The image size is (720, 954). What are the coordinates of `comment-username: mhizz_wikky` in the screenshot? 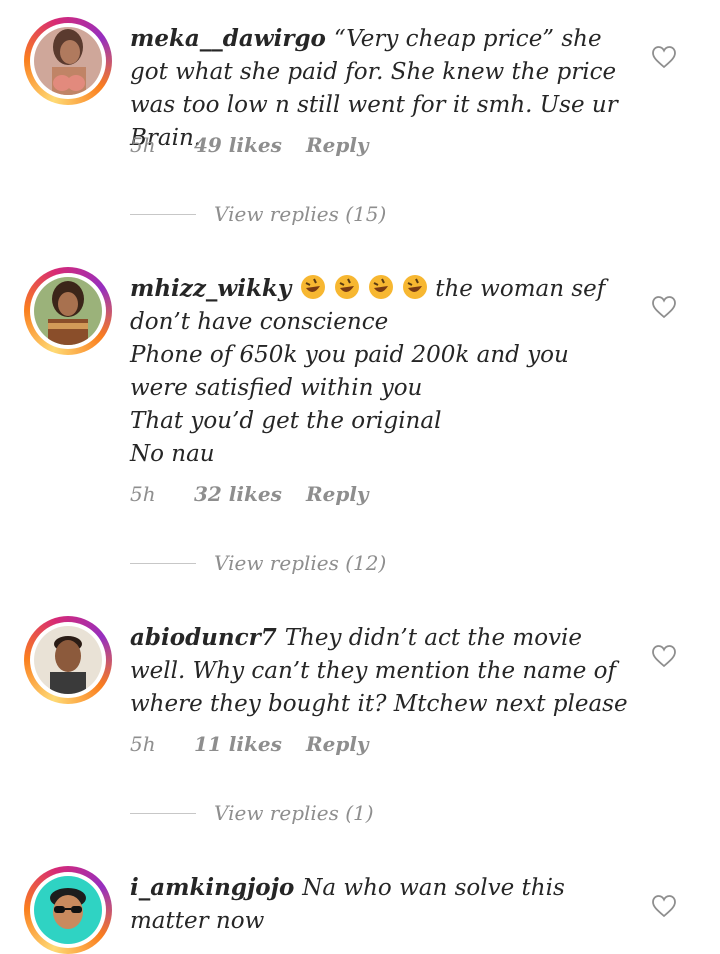 It's located at (210, 288).